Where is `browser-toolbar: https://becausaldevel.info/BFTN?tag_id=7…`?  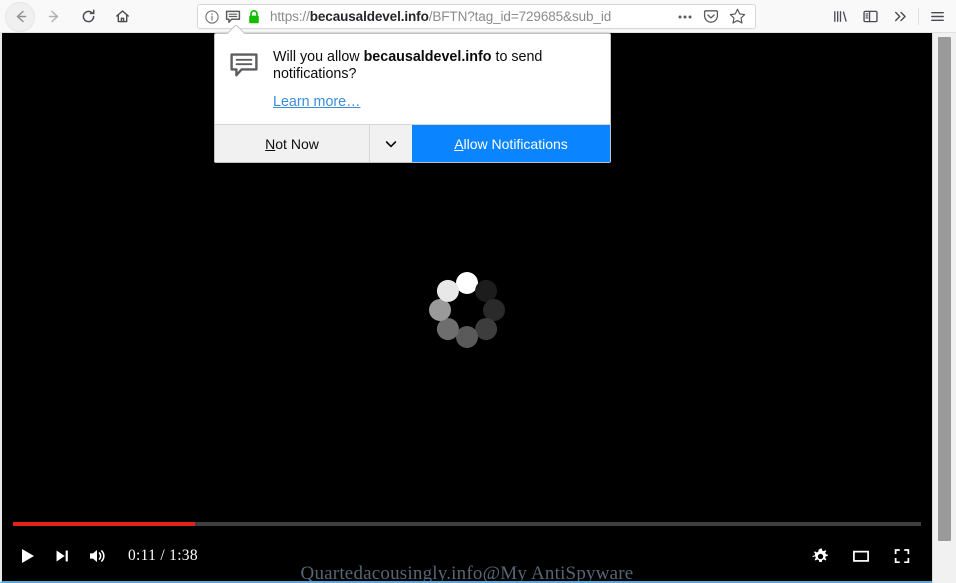 browser-toolbar: https://becausaldevel.info/BFTN?tag_id=7… is located at coordinates (478, 16).